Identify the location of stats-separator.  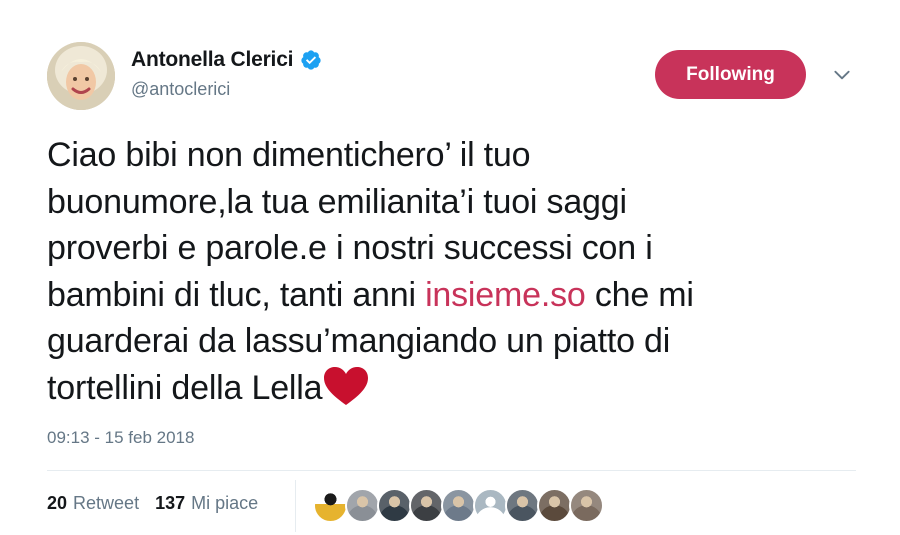
(295, 506).